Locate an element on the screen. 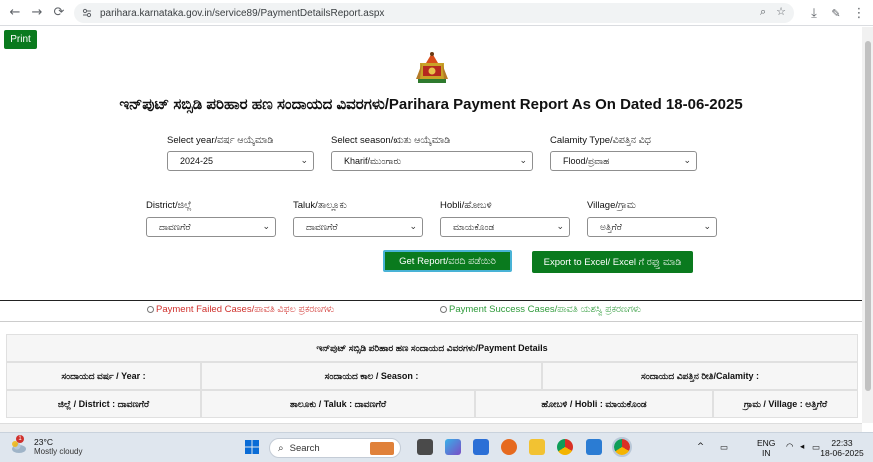  outlook-icon is located at coordinates (594, 447).